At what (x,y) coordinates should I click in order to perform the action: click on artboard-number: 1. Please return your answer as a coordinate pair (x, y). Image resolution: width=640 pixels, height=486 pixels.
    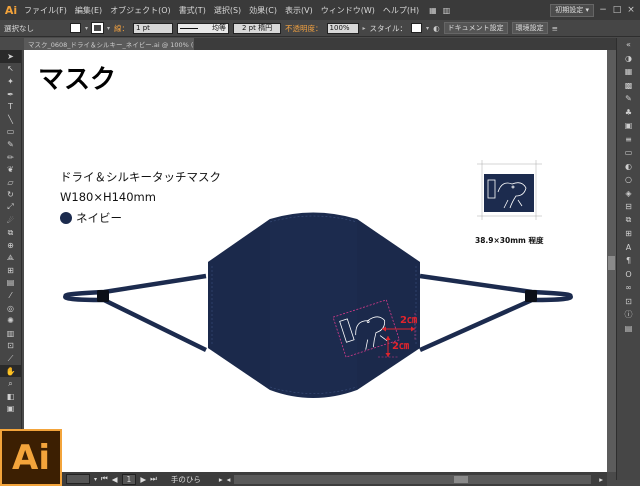
    Looking at the image, I should click on (129, 479).